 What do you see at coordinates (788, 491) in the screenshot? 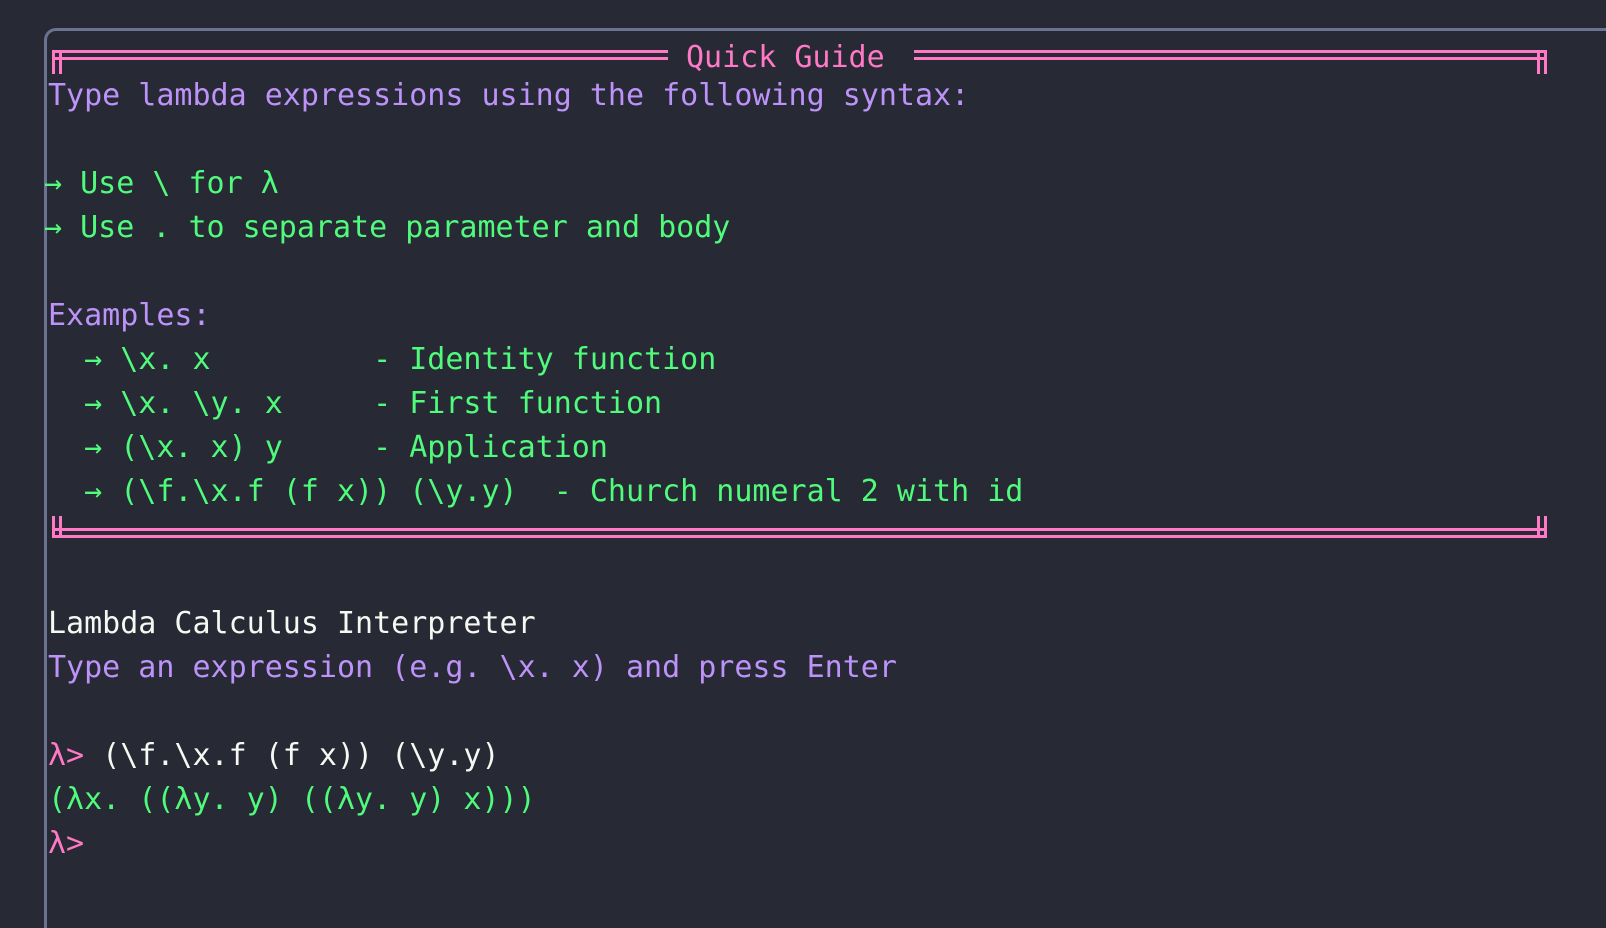
I see `example-description: - Church numeral 2 with id` at bounding box center [788, 491].